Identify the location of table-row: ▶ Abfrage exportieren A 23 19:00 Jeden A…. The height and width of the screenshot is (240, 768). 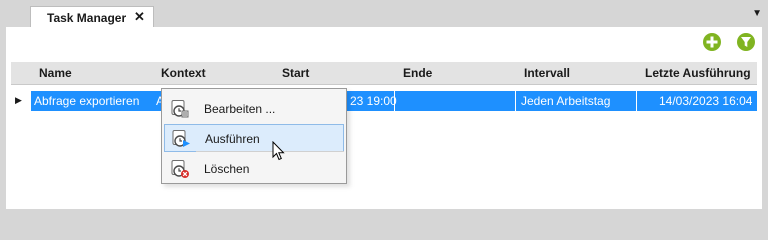
(384, 101).